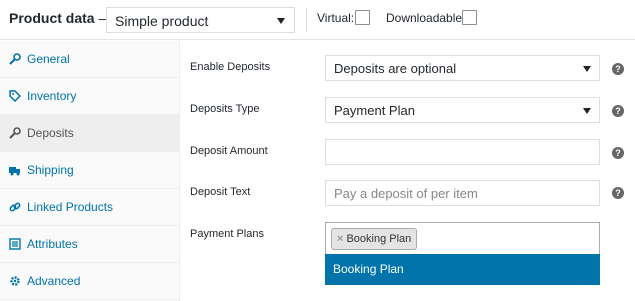 The image size is (635, 301). I want to click on deposit-amount-label: Deposit Amount, so click(229, 151).